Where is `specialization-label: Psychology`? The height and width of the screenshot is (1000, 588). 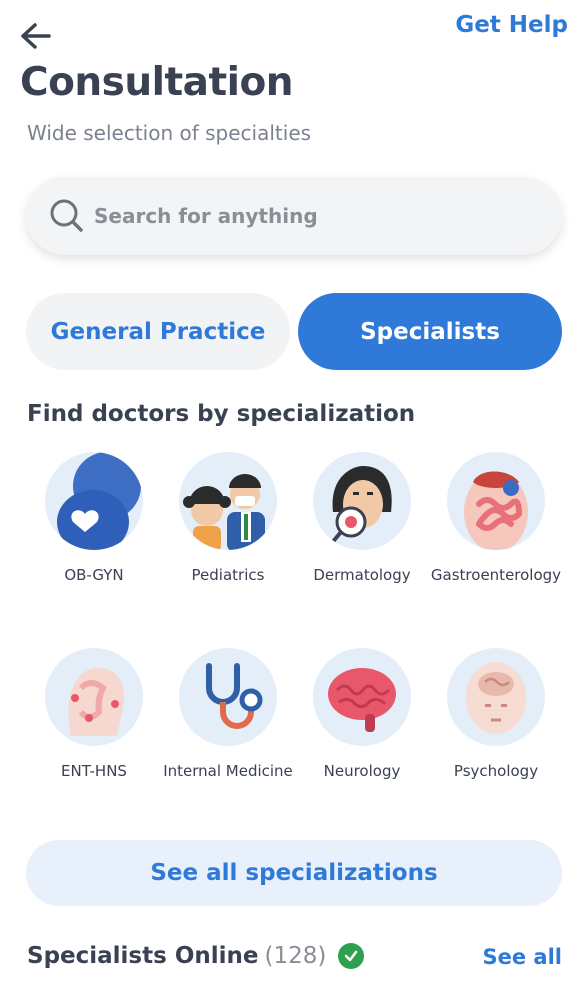 specialization-label: Psychology is located at coordinates (496, 771).